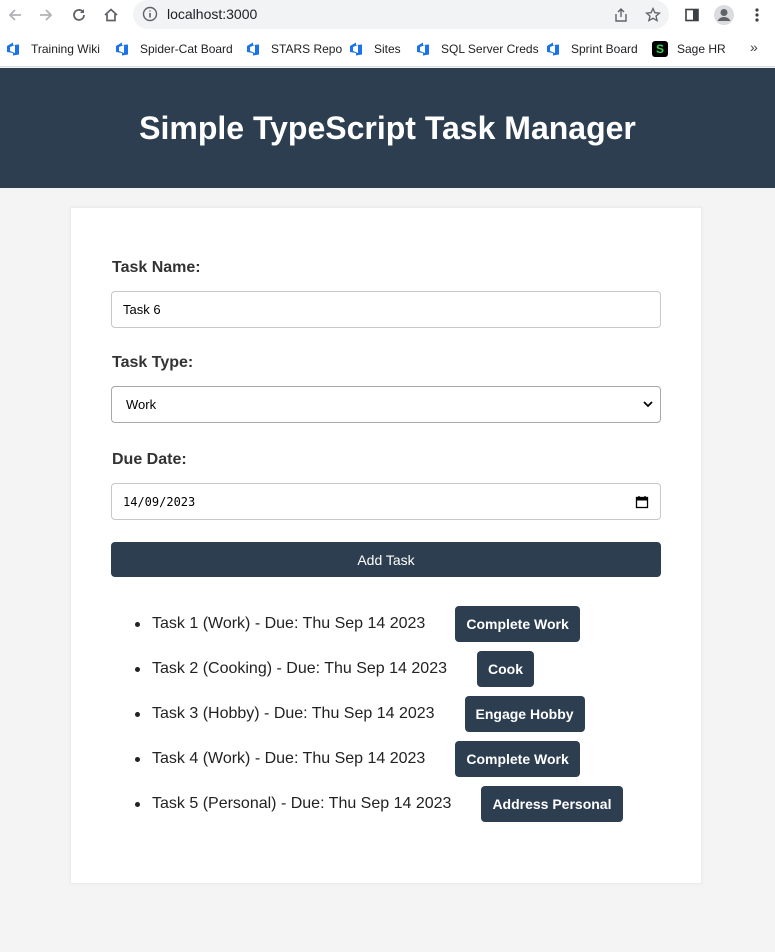  I want to click on task-type-select: Work, so click(386, 404).